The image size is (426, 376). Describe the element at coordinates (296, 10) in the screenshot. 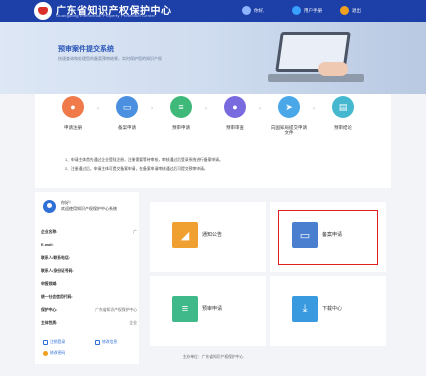

I see `book-icon` at that location.